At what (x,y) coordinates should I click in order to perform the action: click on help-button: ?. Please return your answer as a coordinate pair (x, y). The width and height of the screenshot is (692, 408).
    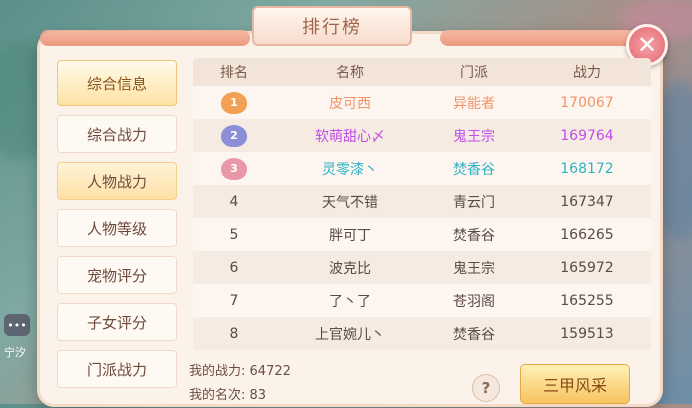
    Looking at the image, I should click on (486, 388).